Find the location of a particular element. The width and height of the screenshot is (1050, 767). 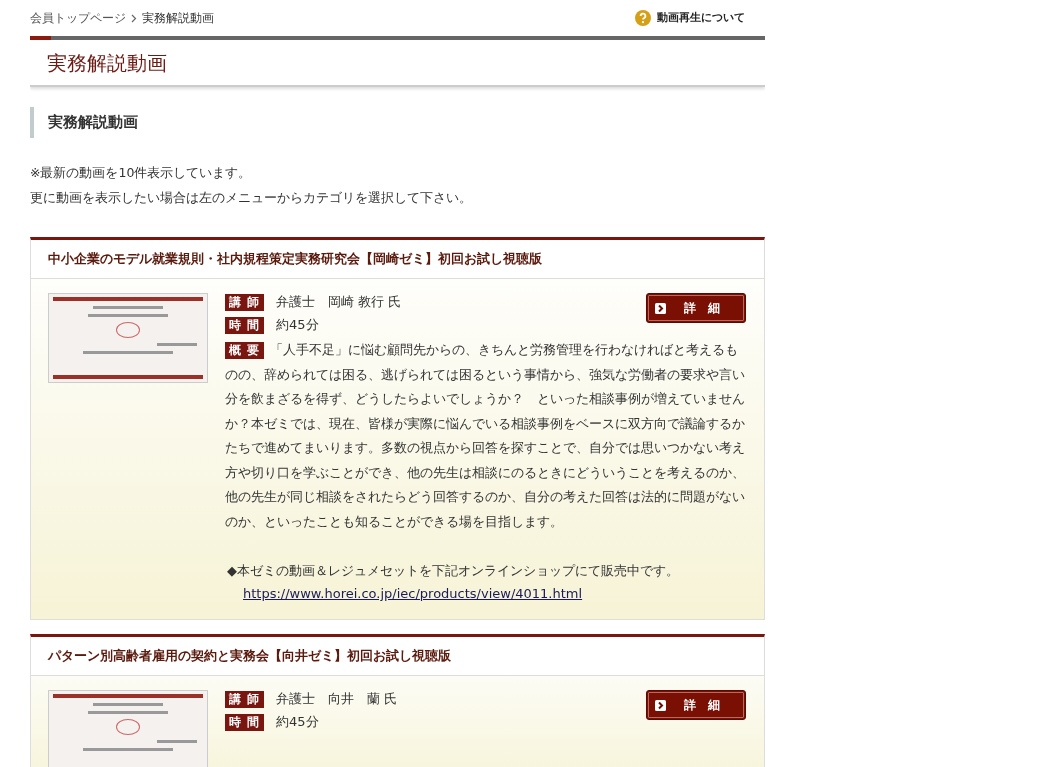

breadcrumb-link: 会員トップページ is located at coordinates (78, 18).